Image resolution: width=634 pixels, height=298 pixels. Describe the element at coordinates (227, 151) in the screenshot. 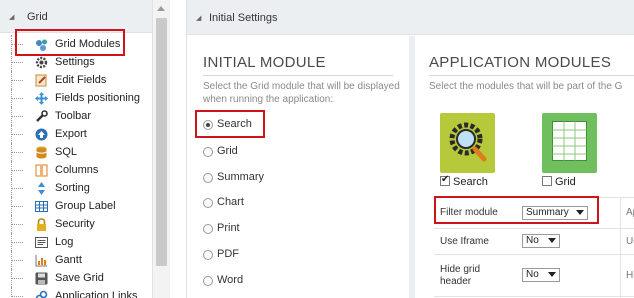

I see `radio-label: Grid` at that location.